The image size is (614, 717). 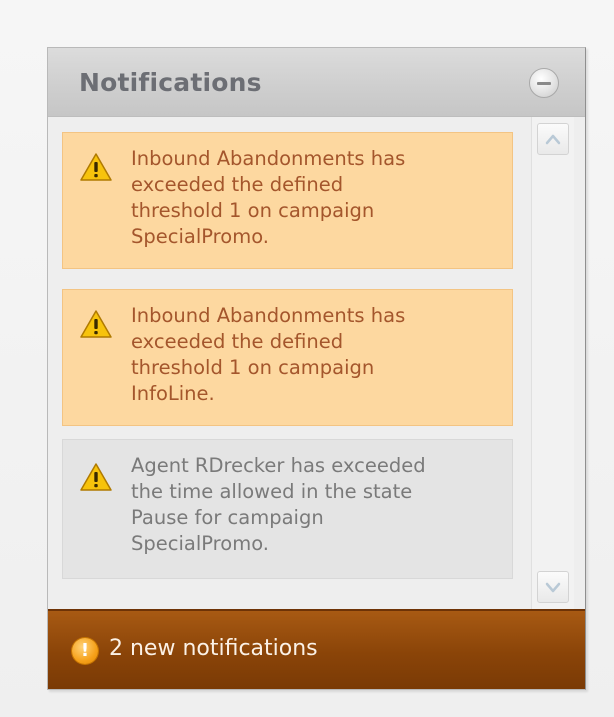 I want to click on scroll-up-button, so click(x=553, y=139).